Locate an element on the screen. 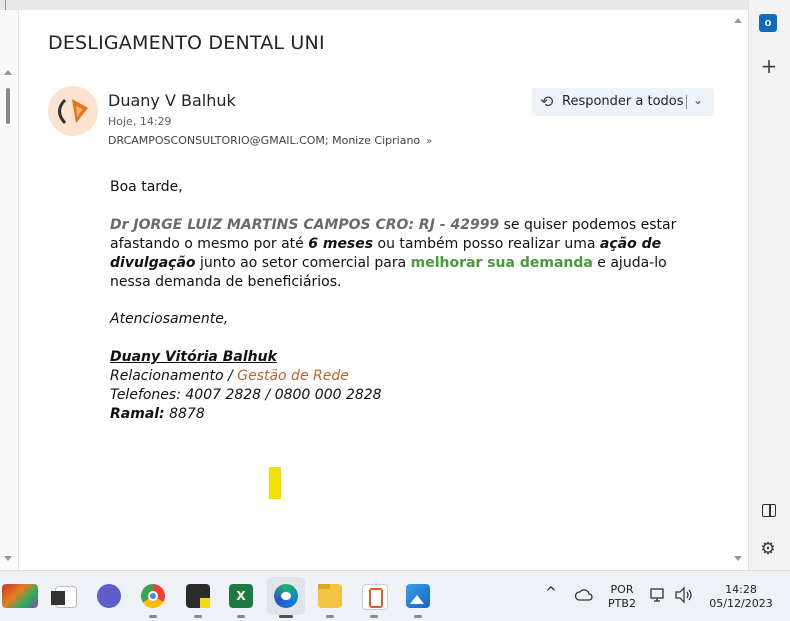 This screenshot has height=621, width=790. excel-icon: X is located at coordinates (241, 596).